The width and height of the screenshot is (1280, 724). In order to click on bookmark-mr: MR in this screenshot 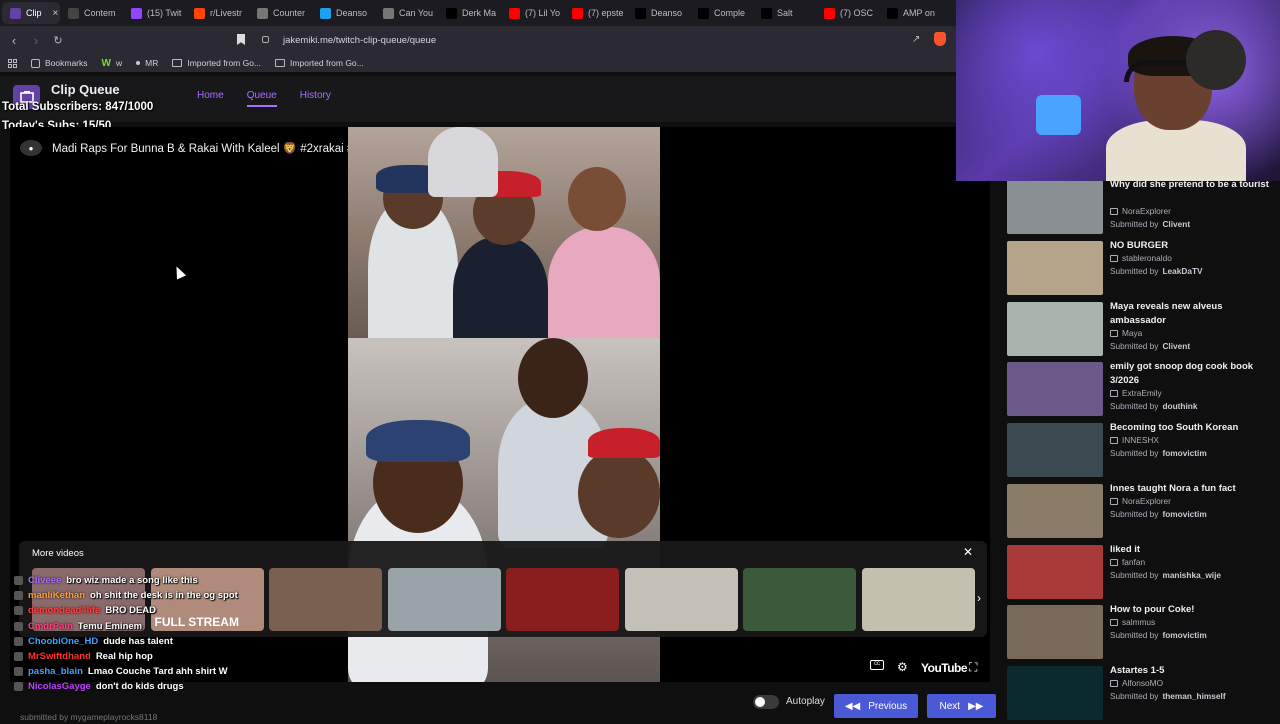, I will do `click(147, 63)`.